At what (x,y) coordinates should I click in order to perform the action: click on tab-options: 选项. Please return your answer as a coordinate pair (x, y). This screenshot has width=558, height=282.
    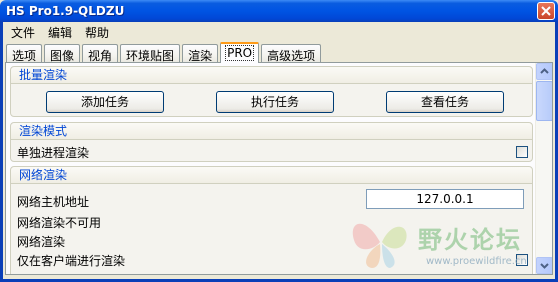
    Looking at the image, I should click on (24, 53).